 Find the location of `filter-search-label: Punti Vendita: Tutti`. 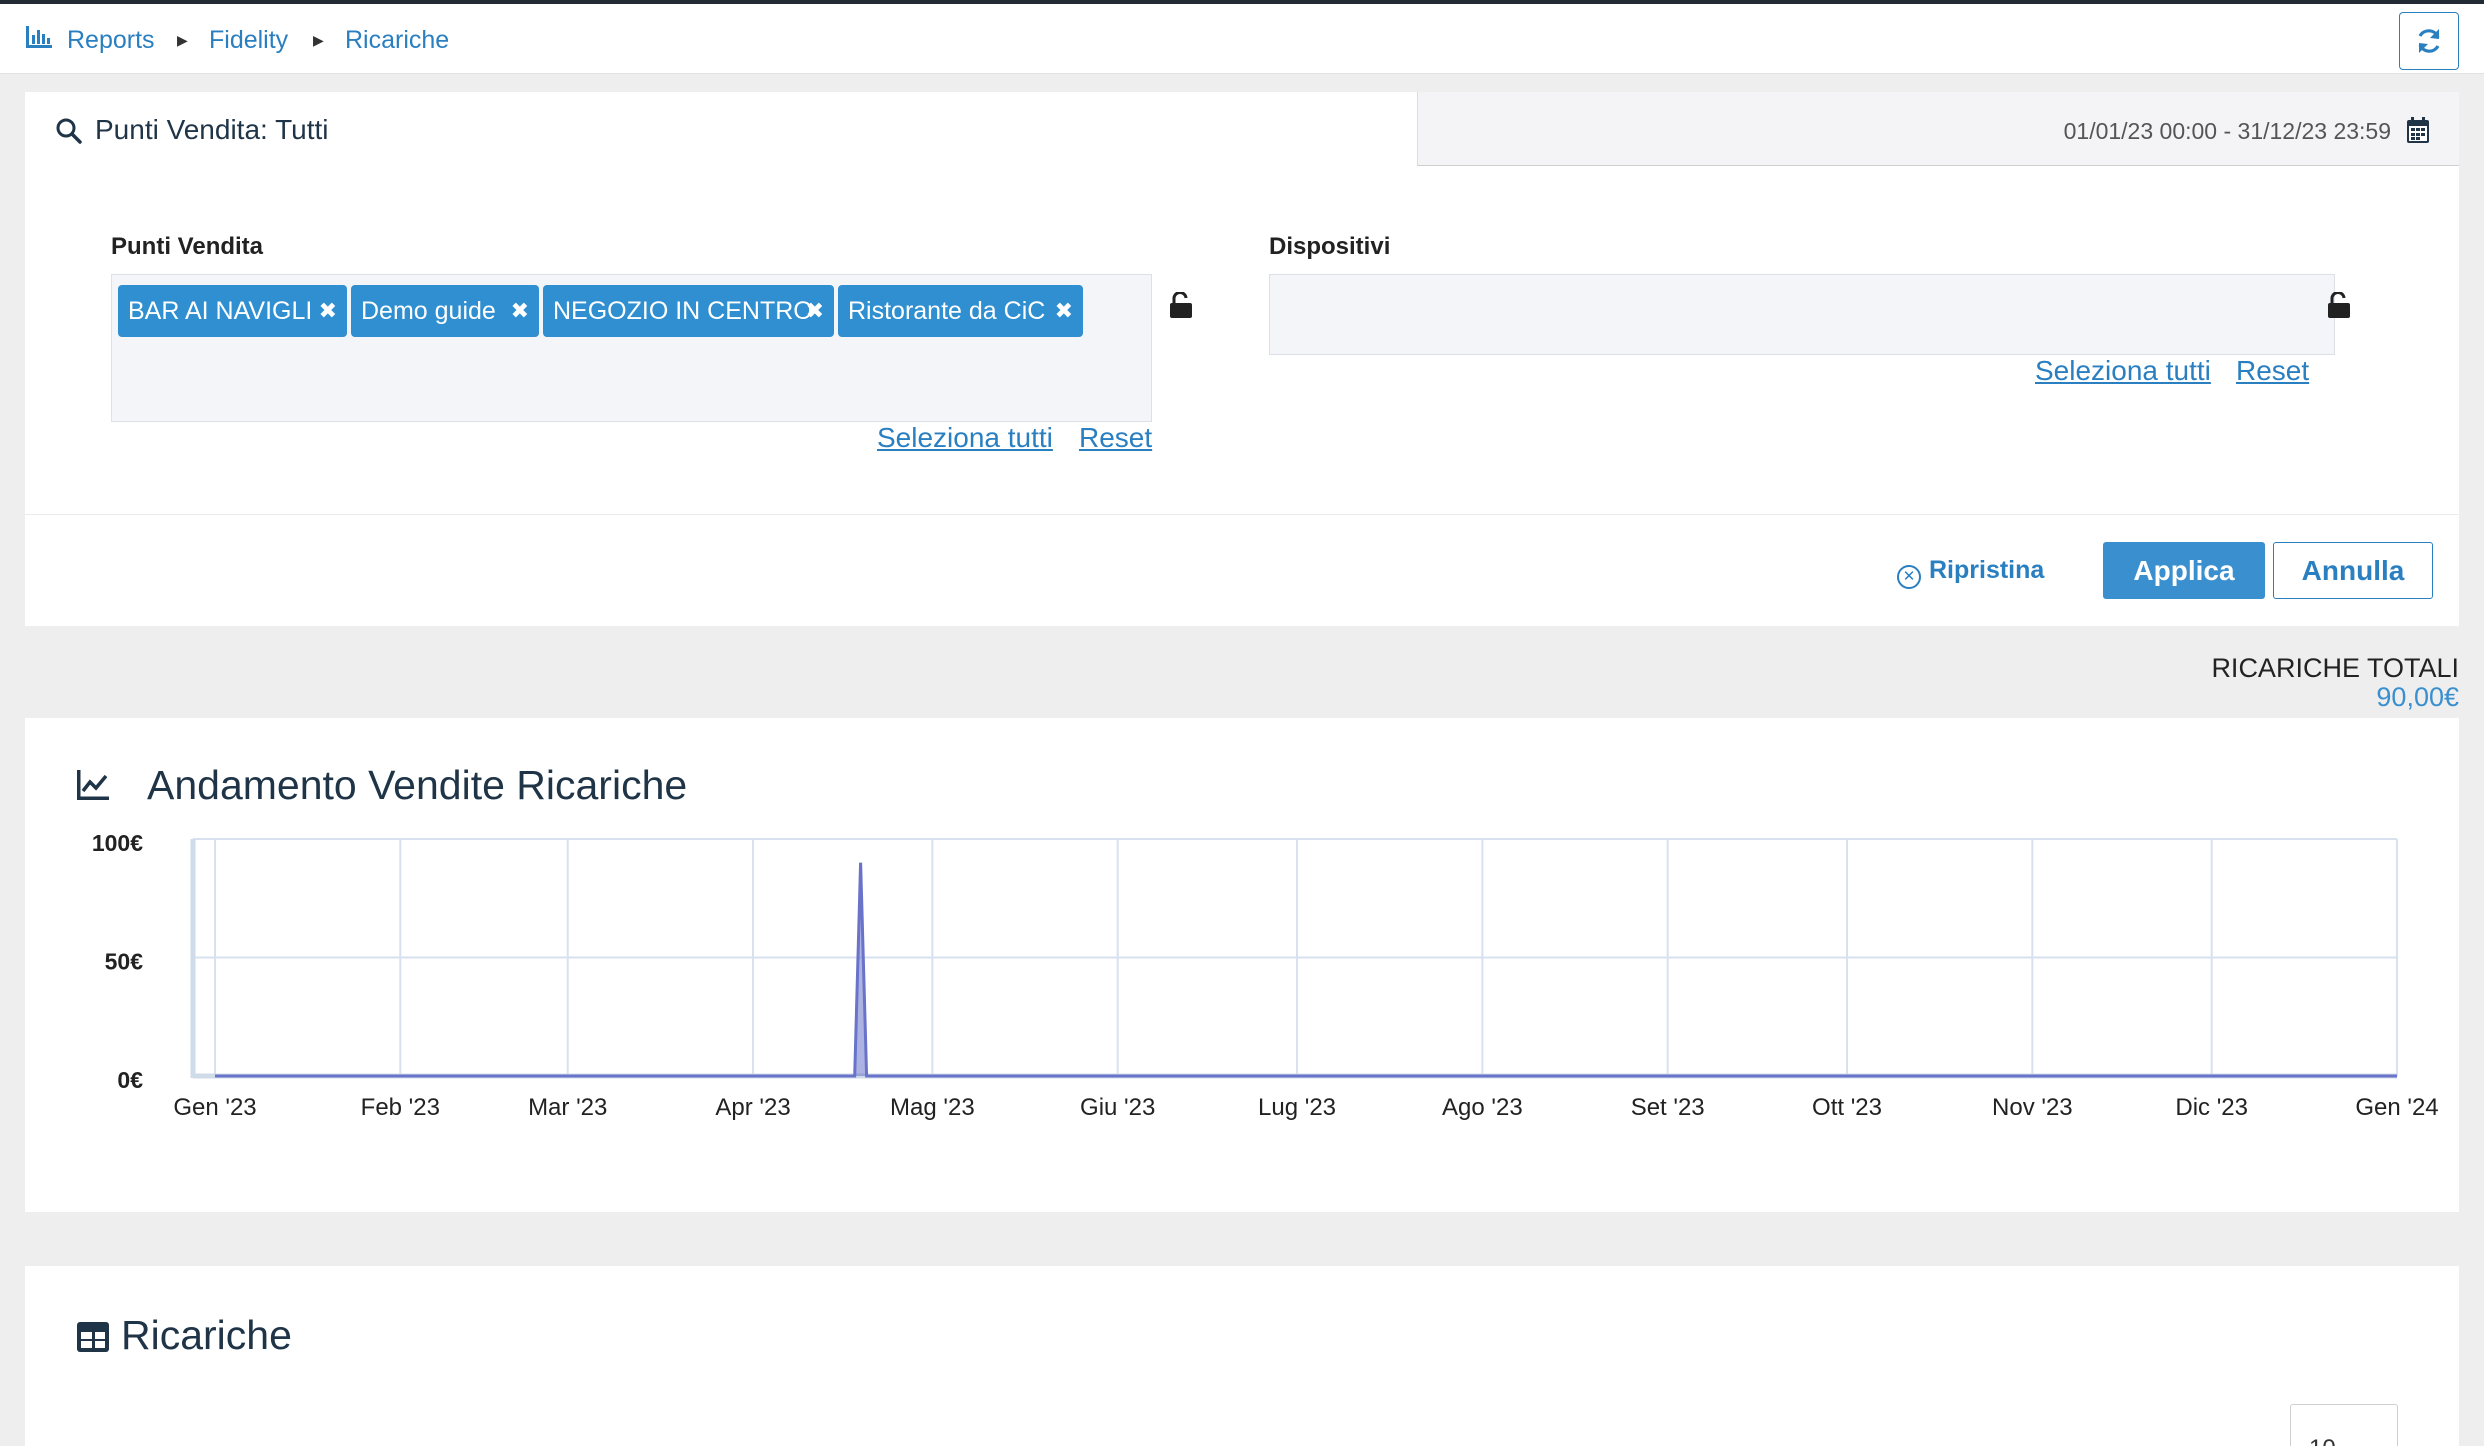

filter-search-label: Punti Vendita: Tutti is located at coordinates (212, 129).